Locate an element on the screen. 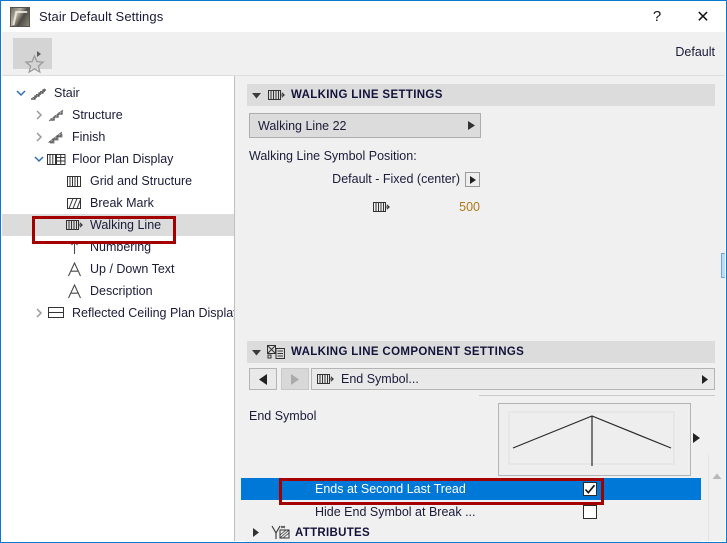 The width and height of the screenshot is (727, 543). favorites-button is located at coordinates (32, 55).